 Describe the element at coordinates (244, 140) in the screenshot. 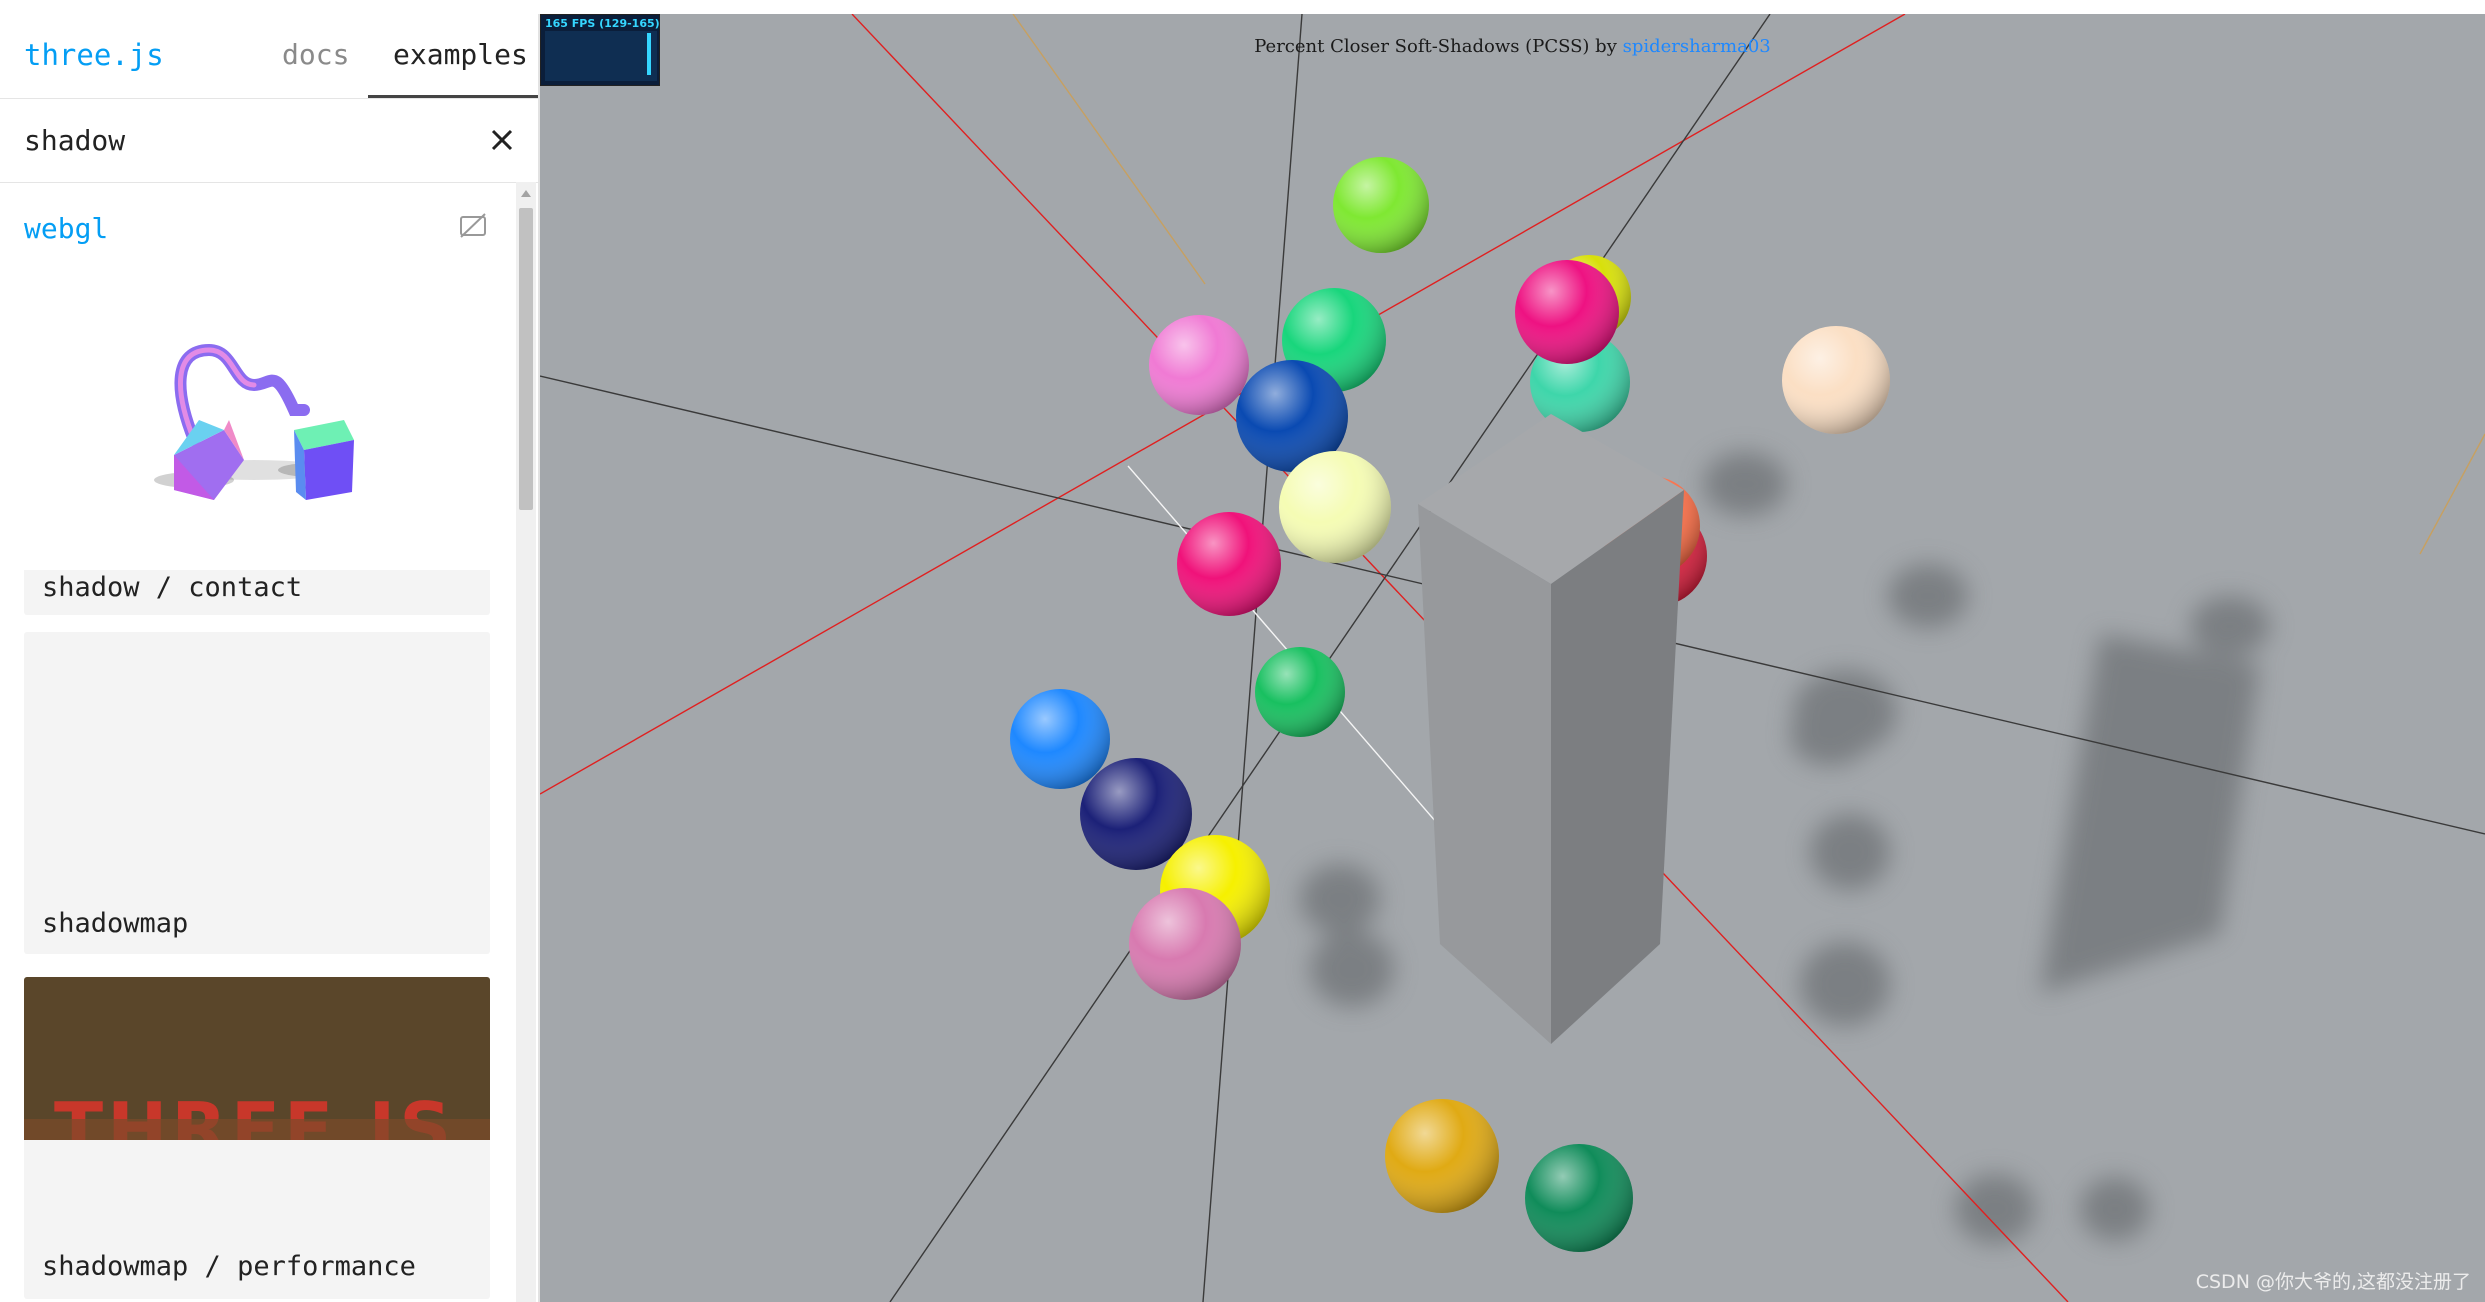

I see `search-input` at that location.